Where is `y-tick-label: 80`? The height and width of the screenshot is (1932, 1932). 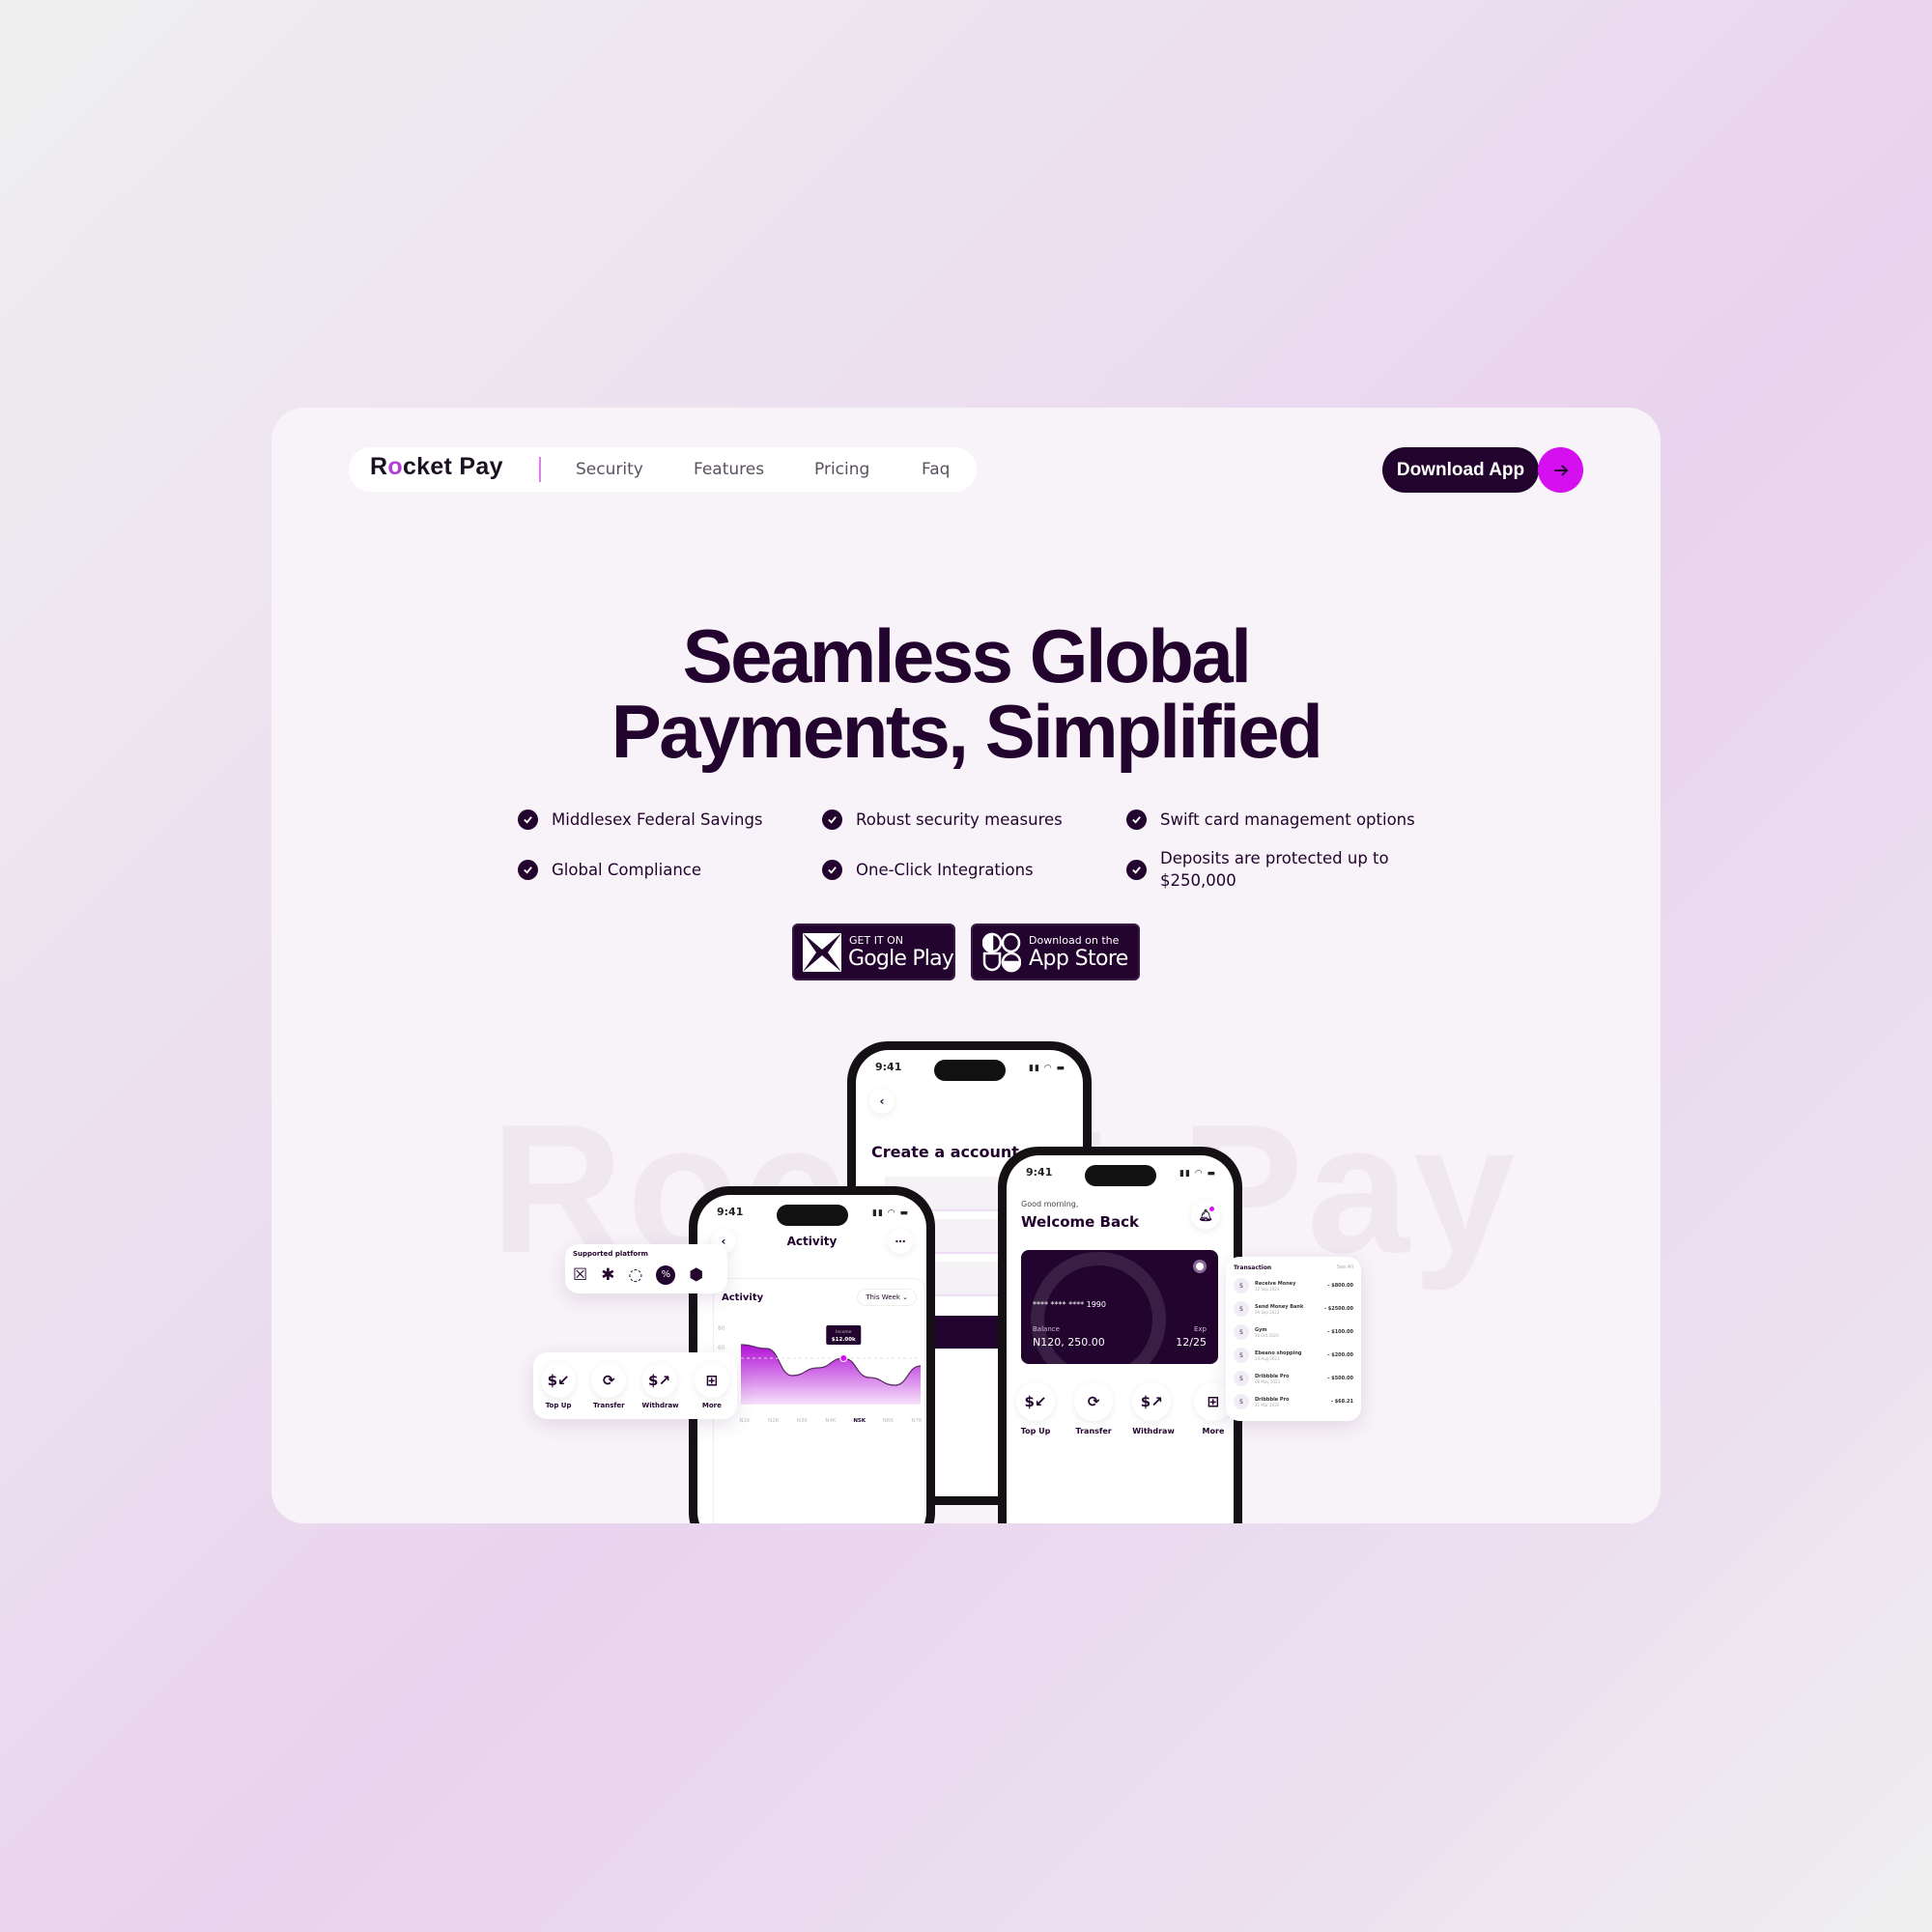 y-tick-label: 80 is located at coordinates (721, 1328).